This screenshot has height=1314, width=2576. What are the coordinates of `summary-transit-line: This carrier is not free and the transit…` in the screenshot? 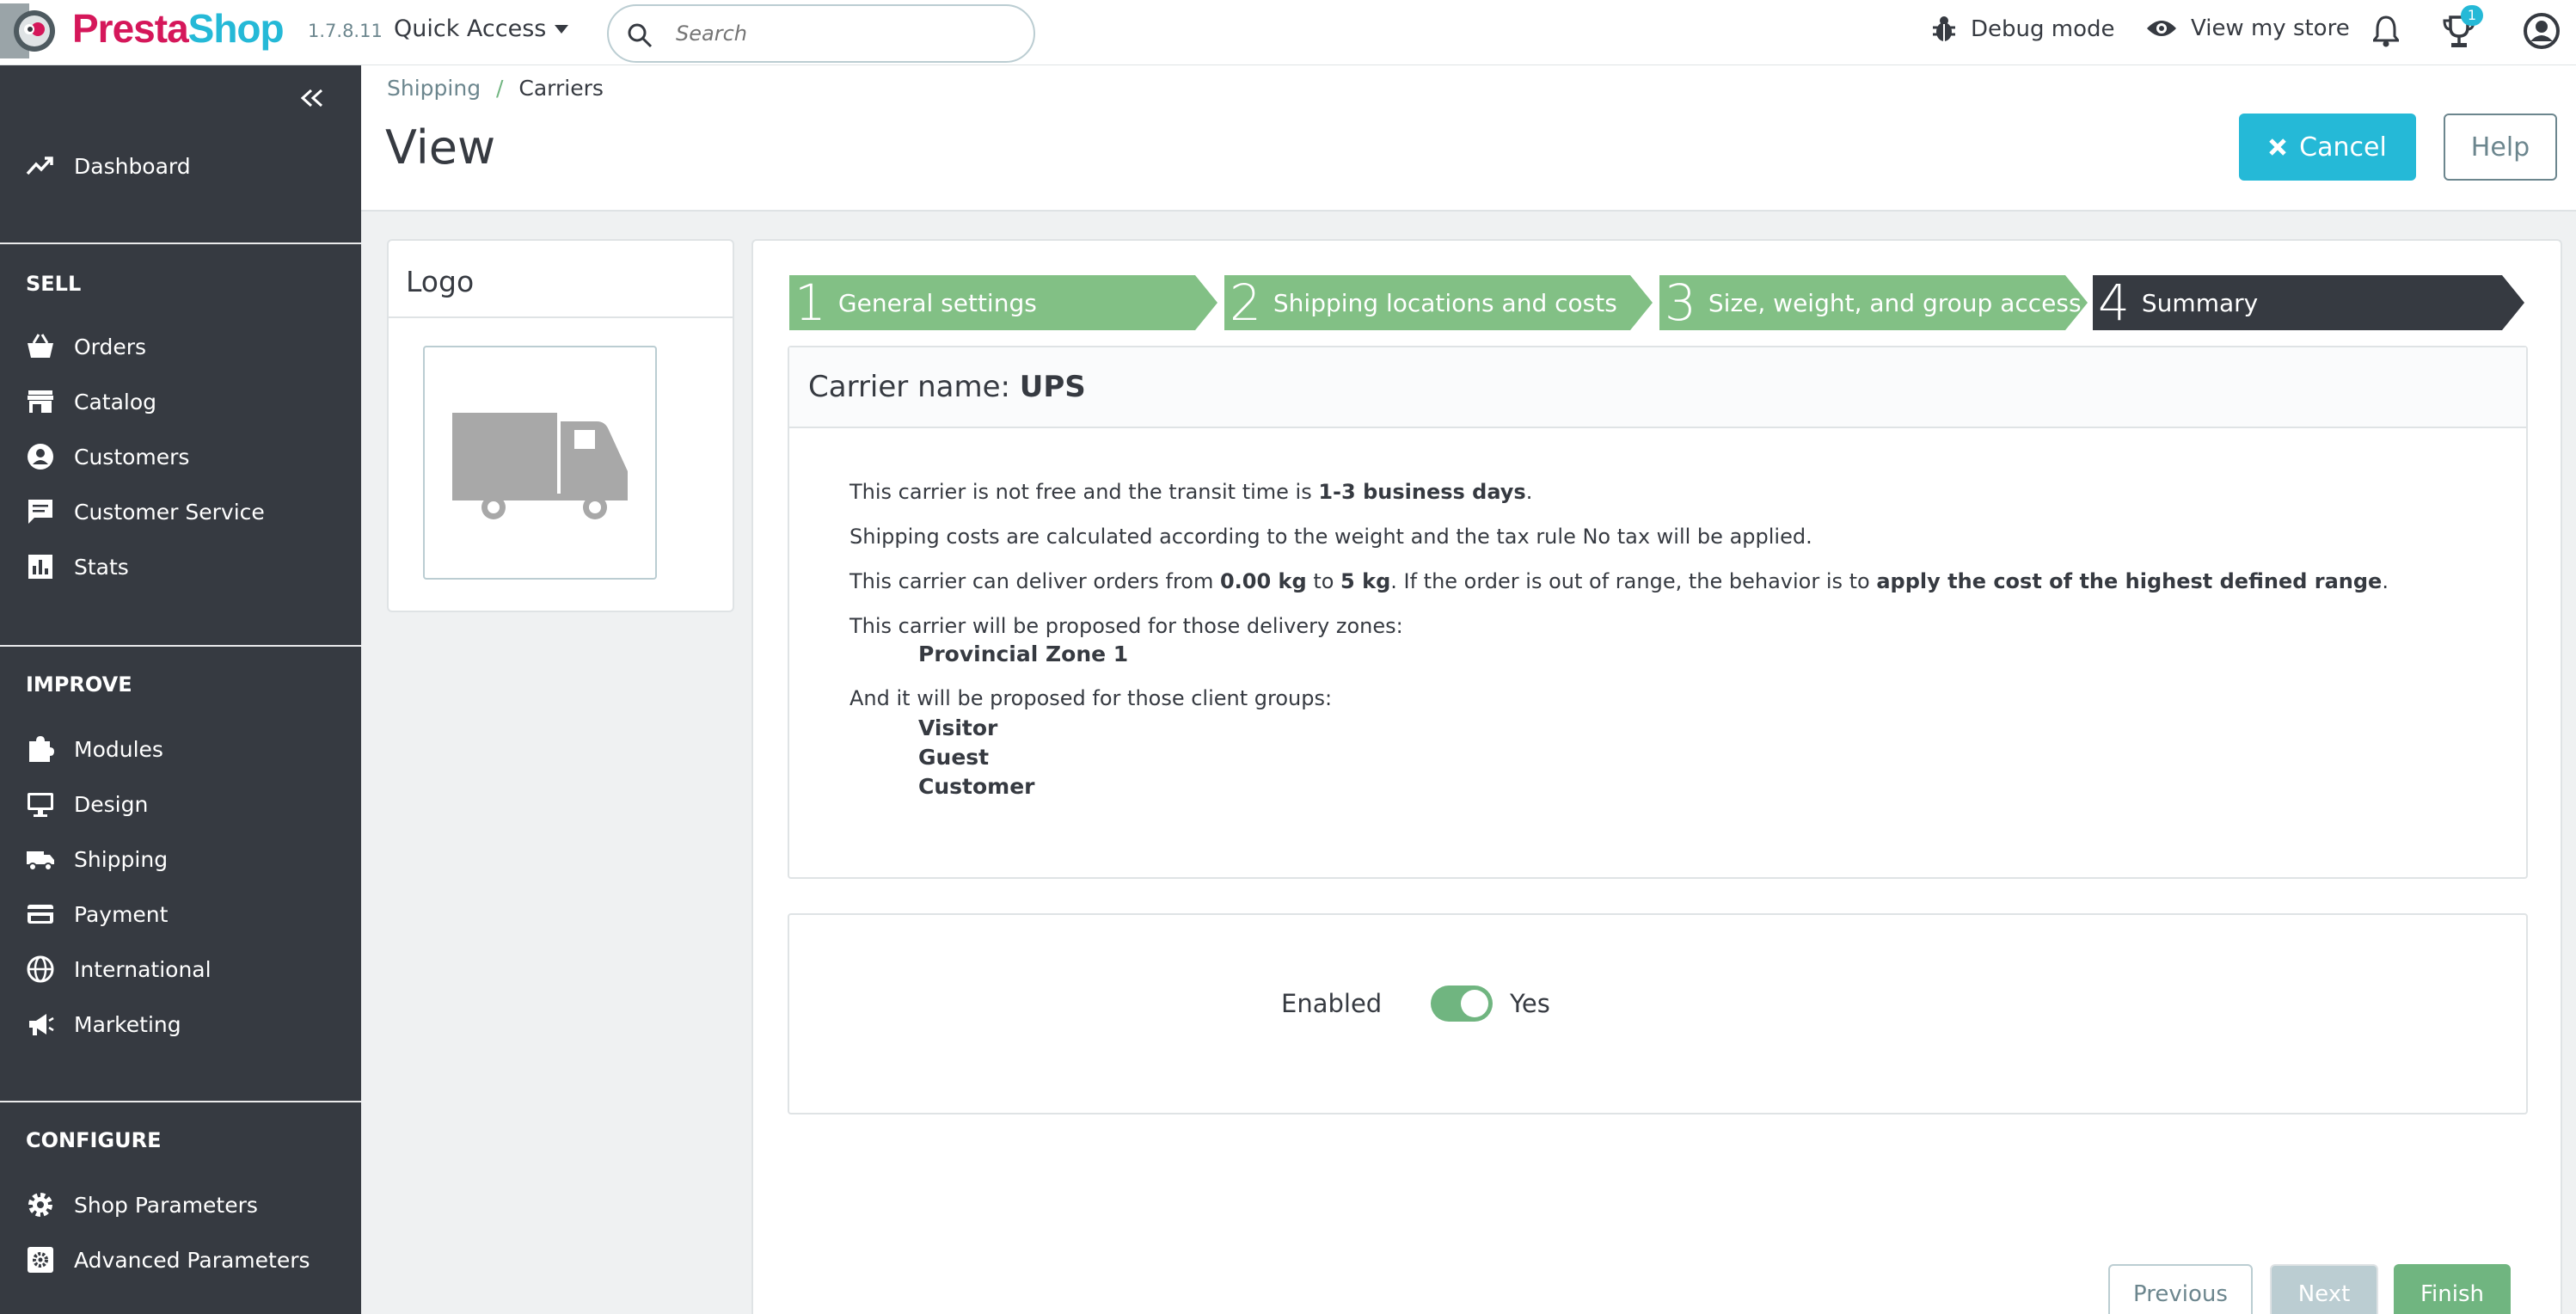 It's located at (1190, 492).